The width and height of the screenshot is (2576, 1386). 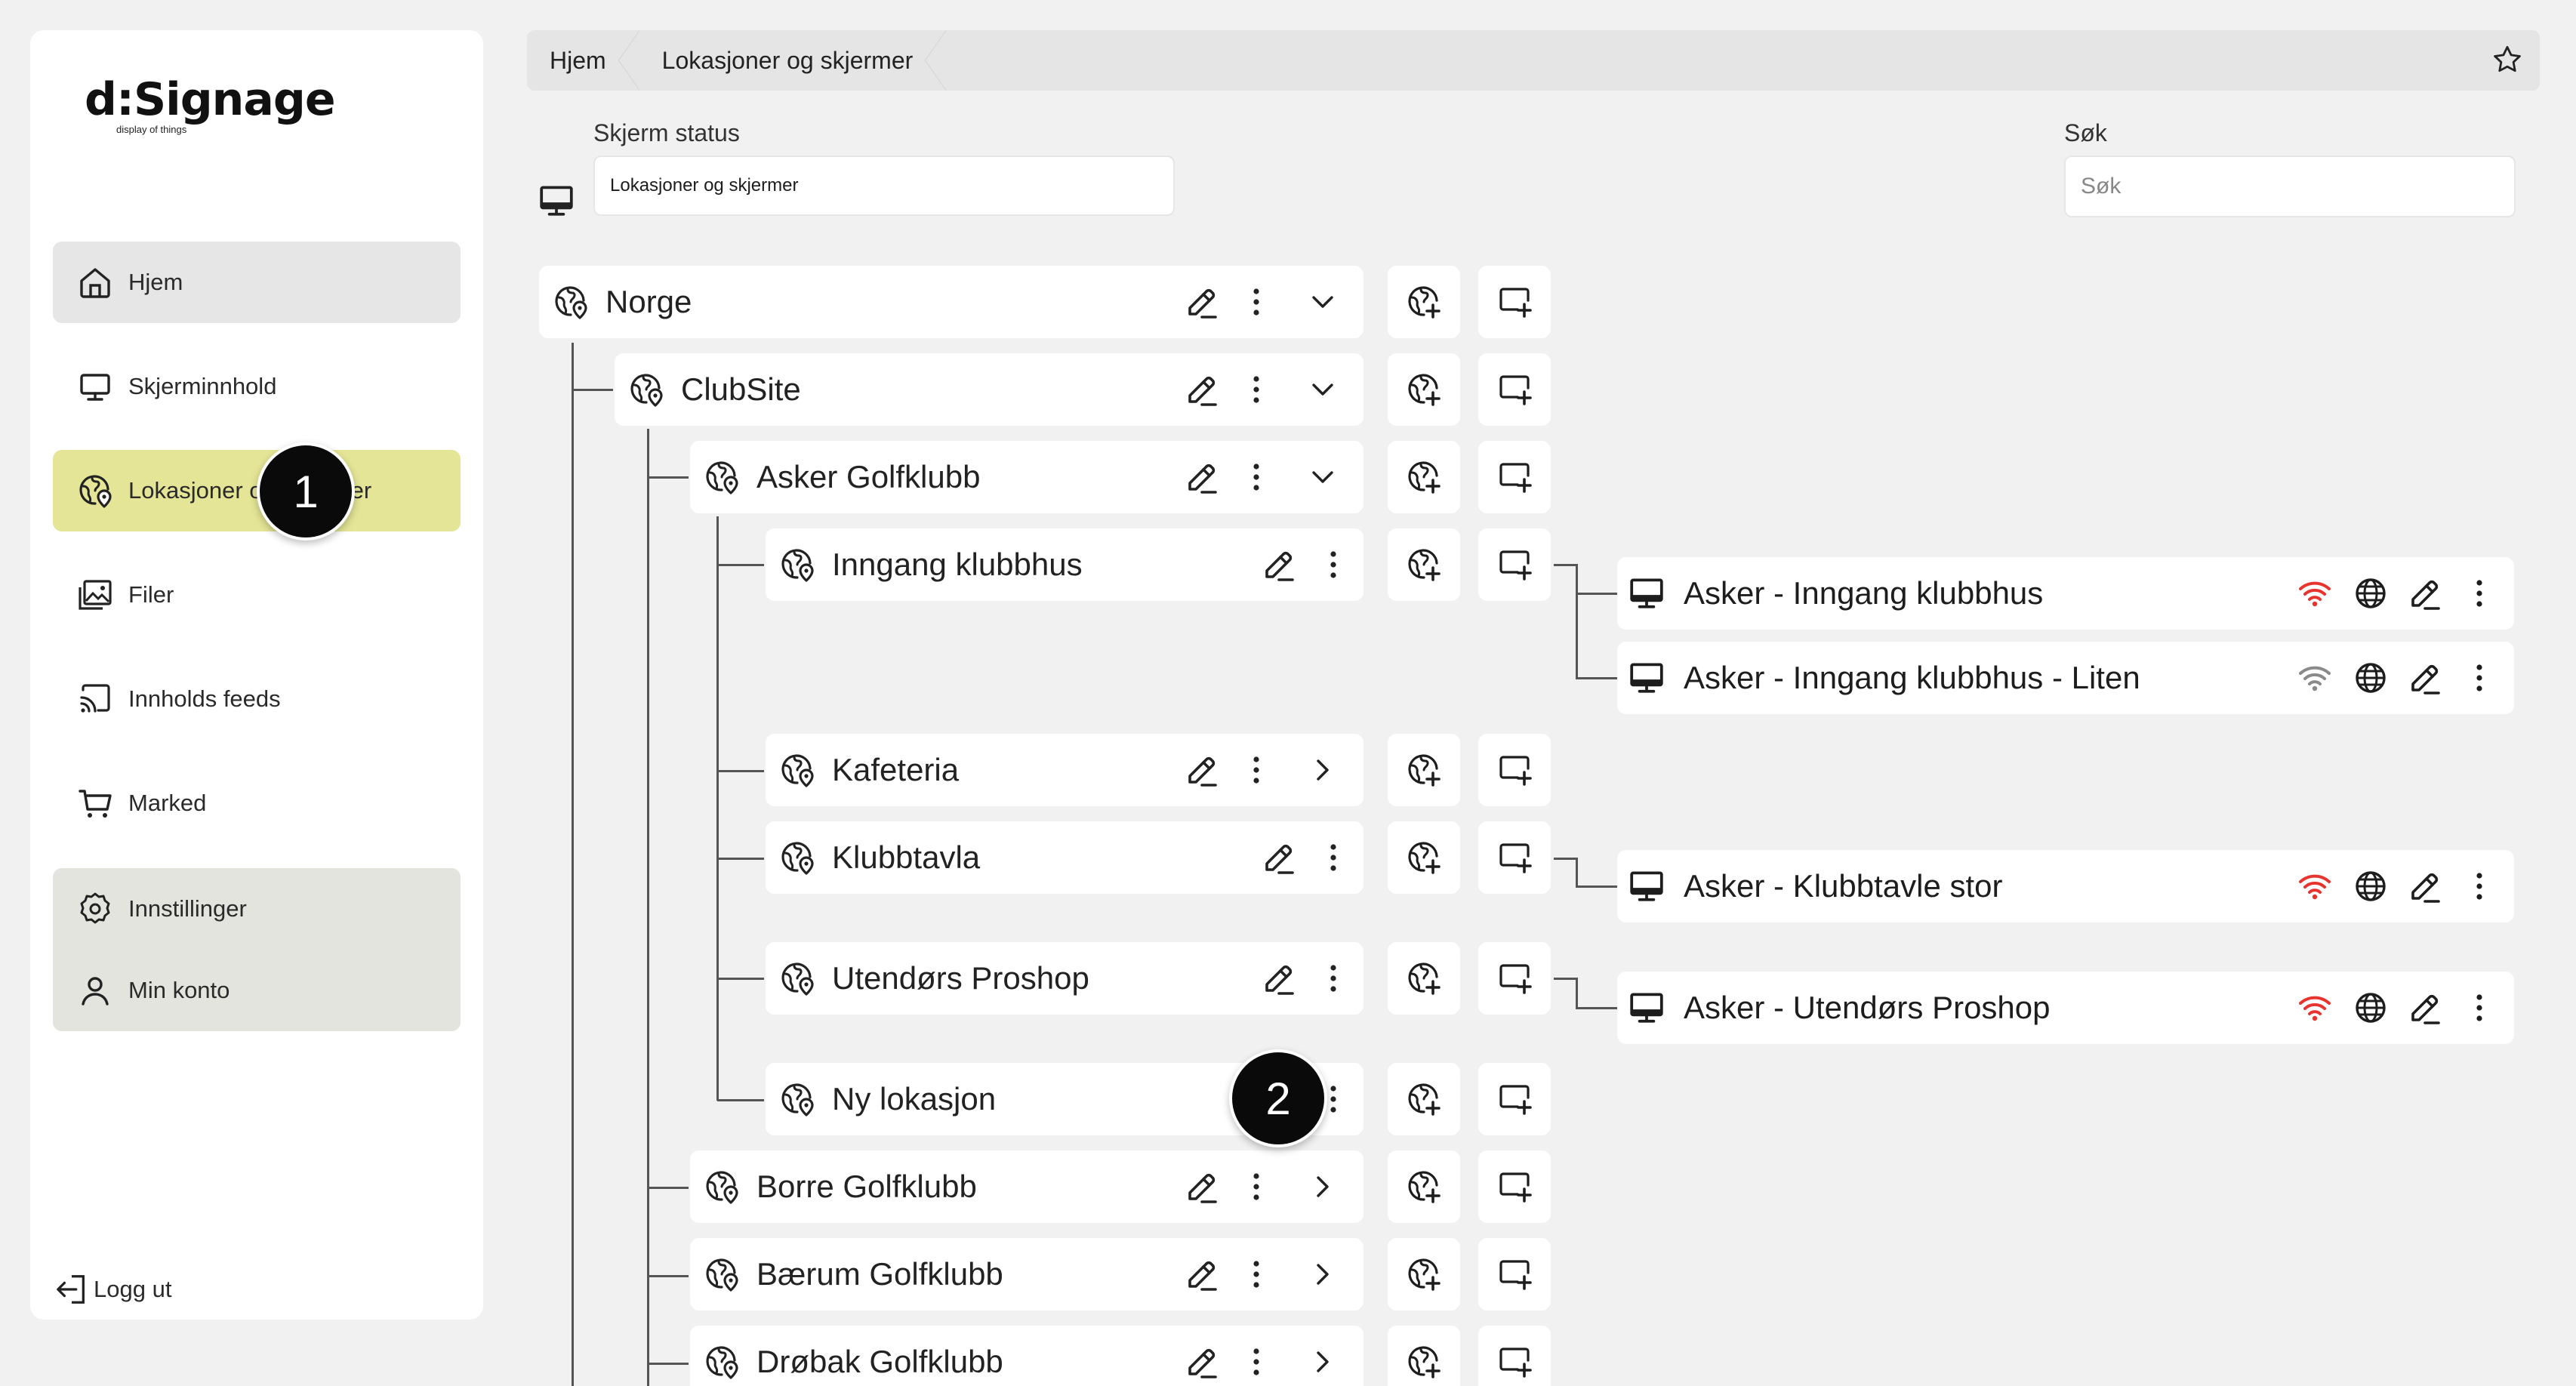 I want to click on location-row-inngang-klubbhus: Inngang klubbhus, so click(x=1064, y=564).